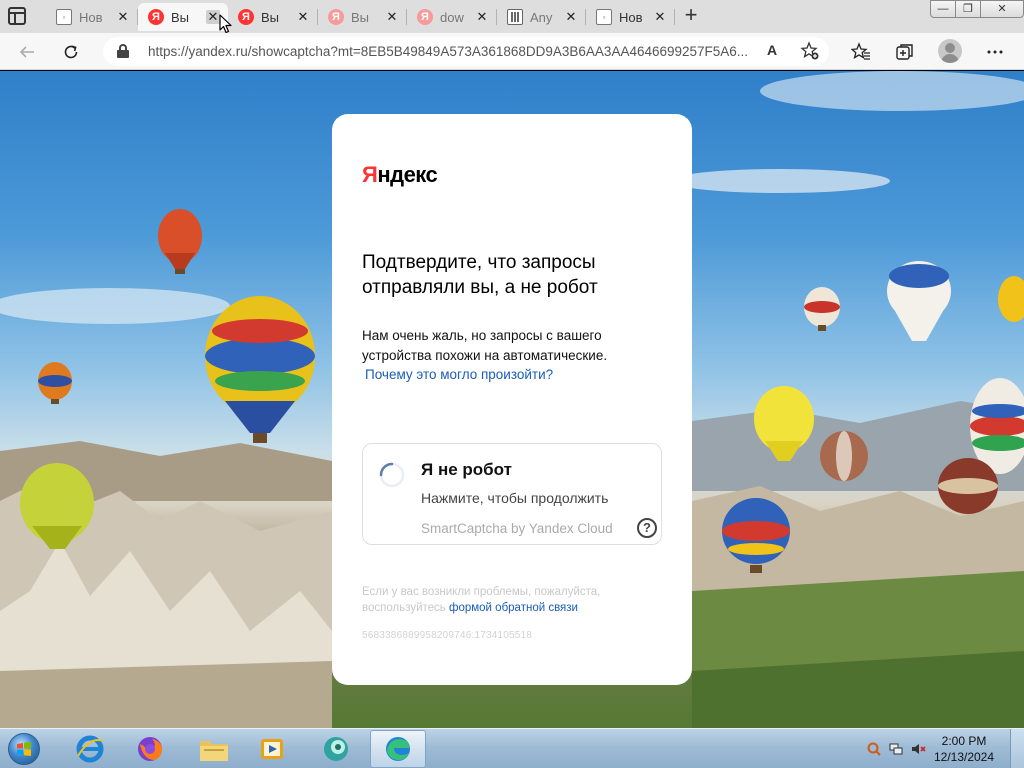 This screenshot has width=1024, height=768. What do you see at coordinates (466, 470) in the screenshot?
I see `checkbox-label: Я не робот` at bounding box center [466, 470].